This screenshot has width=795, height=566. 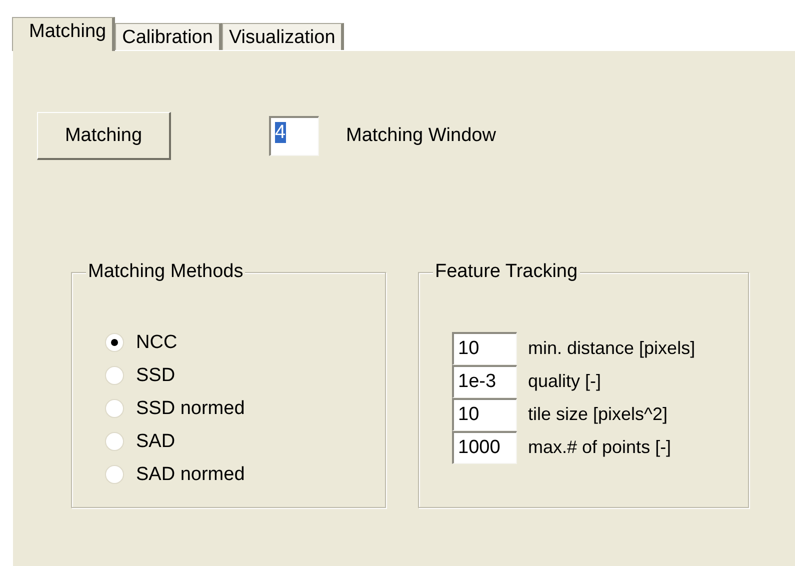 What do you see at coordinates (104, 136) in the screenshot?
I see `matching-button: Matching` at bounding box center [104, 136].